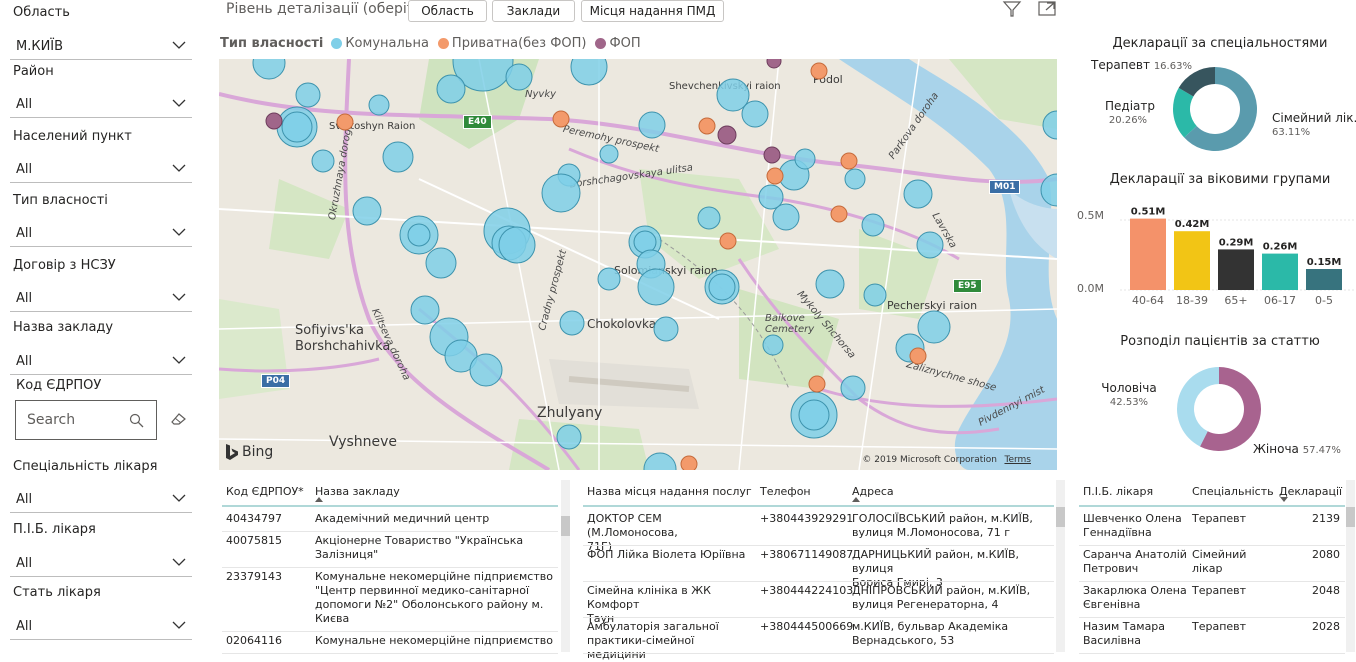  Describe the element at coordinates (1284, 499) in the screenshot. I see `sort-desc-icon` at that location.